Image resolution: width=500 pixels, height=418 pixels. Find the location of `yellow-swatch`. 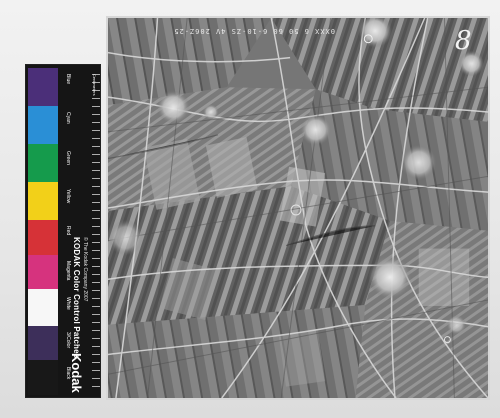

yellow-swatch is located at coordinates (43, 201).